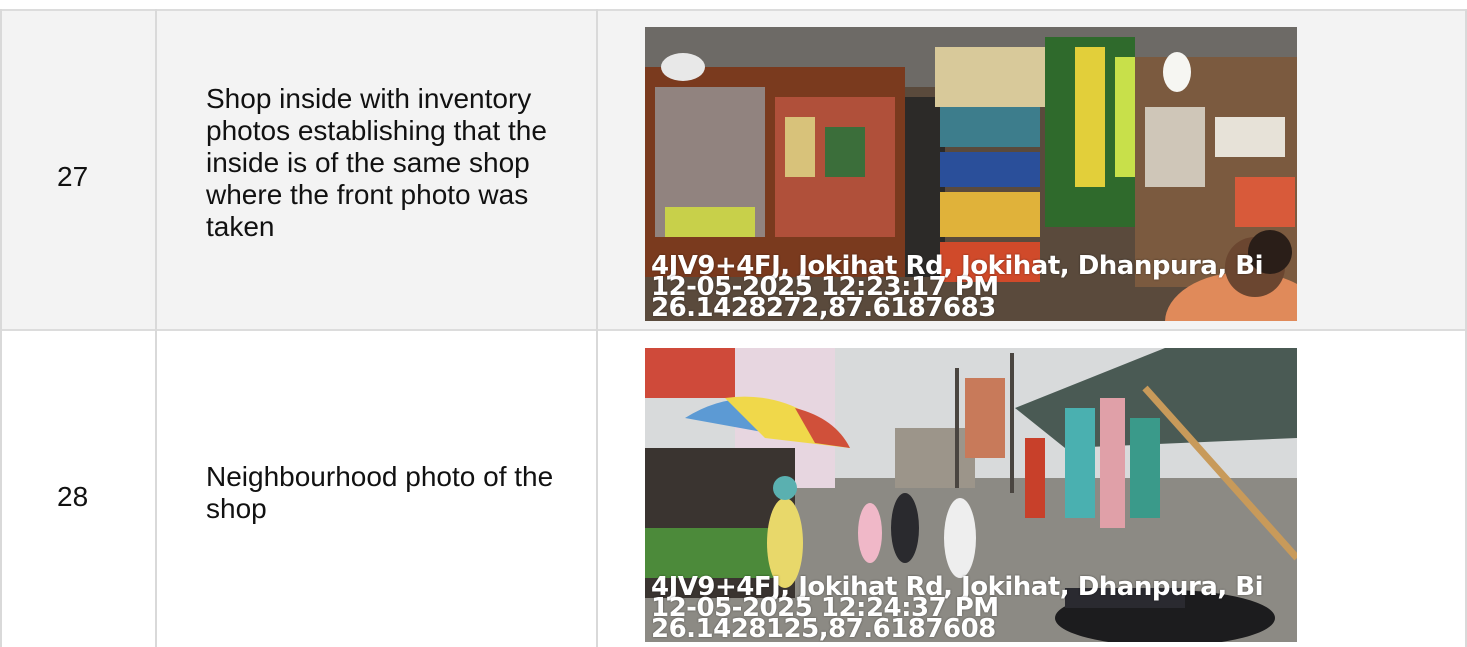  Describe the element at coordinates (73, 496) in the screenshot. I see `row-number: 28` at that location.